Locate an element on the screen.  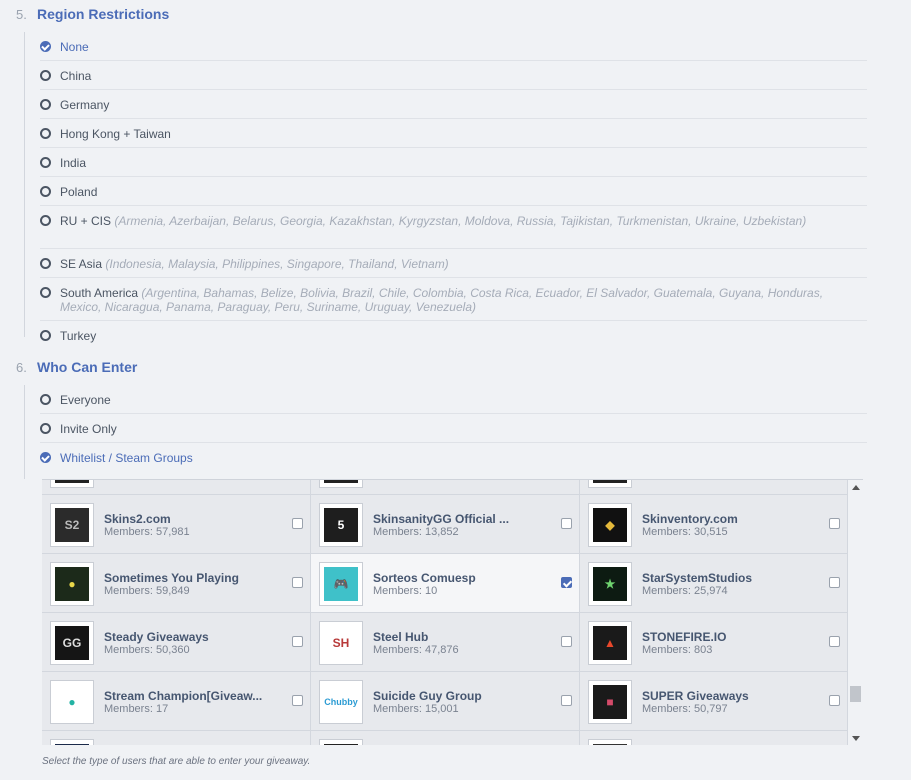
group-avatar: ▲ is located at coordinates (610, 643).